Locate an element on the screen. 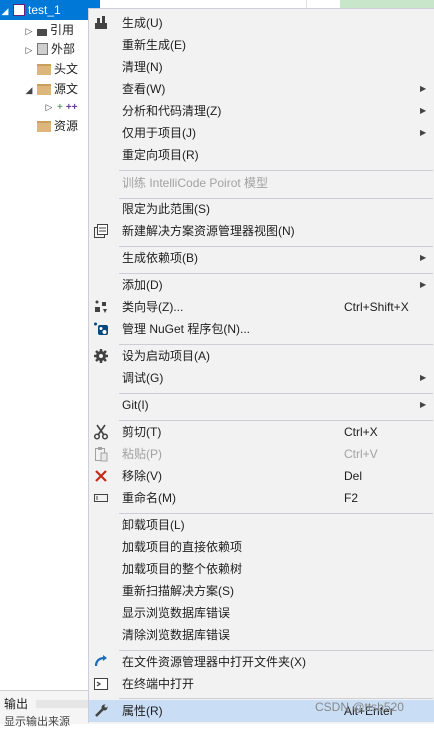 The height and width of the screenshot is (729, 434). menu-label: 重命名(M) is located at coordinates (149, 498).